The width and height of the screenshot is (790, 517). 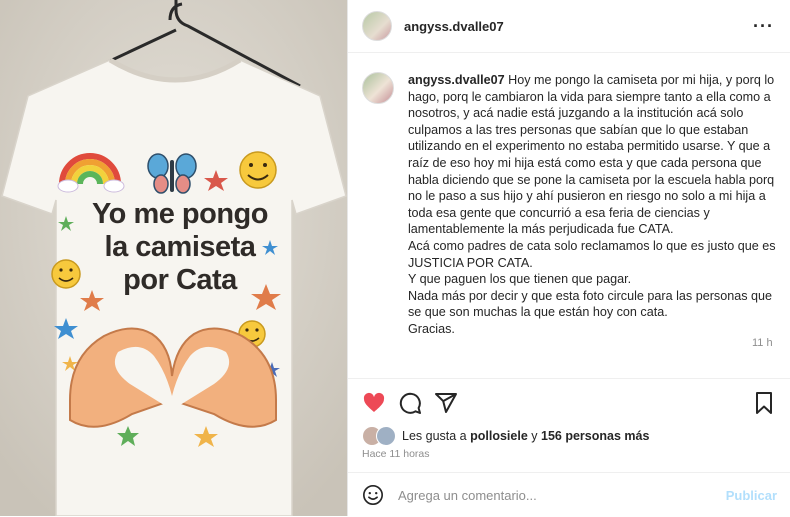 I want to click on author-username: angyss.dvalle07, so click(x=454, y=26).